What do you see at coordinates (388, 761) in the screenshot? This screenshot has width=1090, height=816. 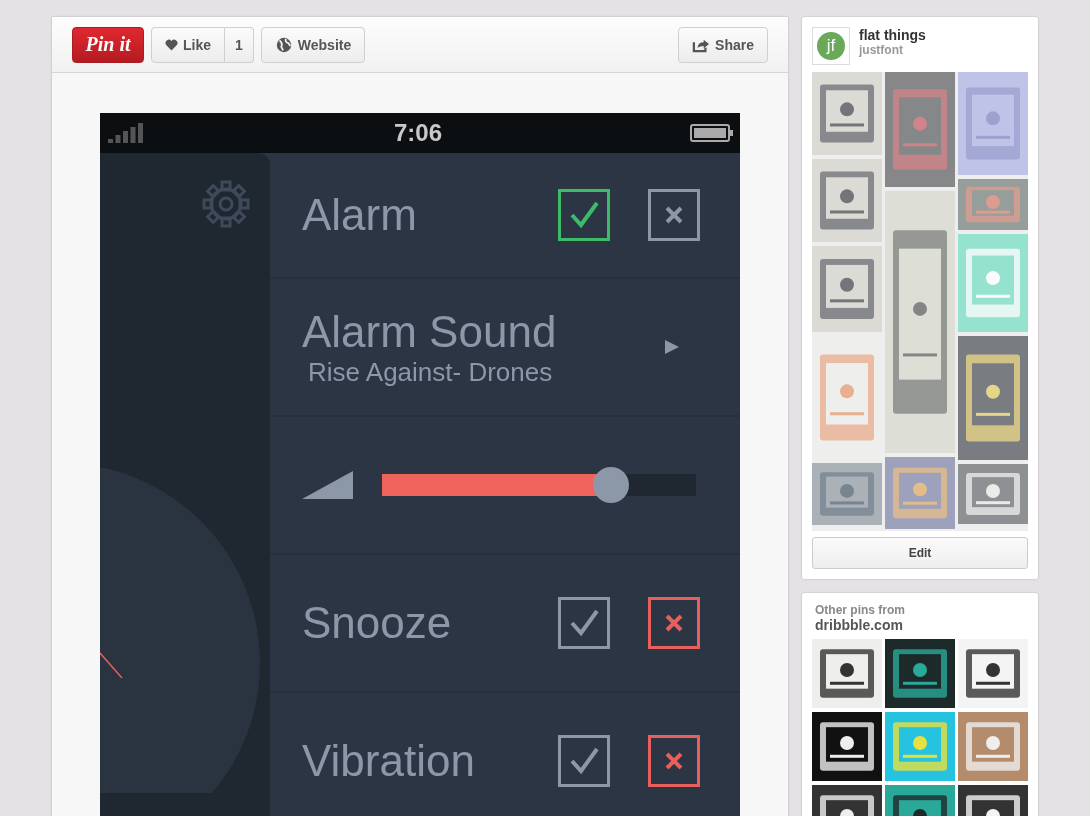 I see `setting-label: Vibration` at bounding box center [388, 761].